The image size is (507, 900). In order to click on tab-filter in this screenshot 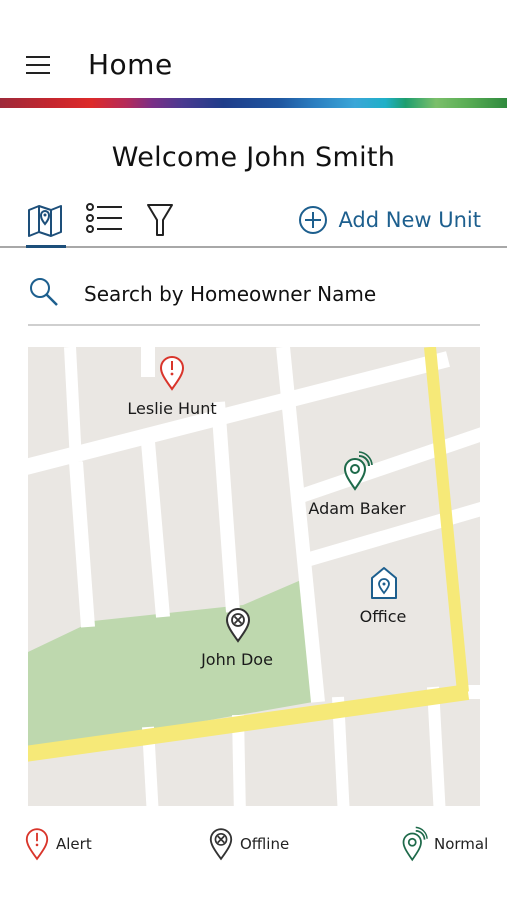, I will do `click(166, 222)`.